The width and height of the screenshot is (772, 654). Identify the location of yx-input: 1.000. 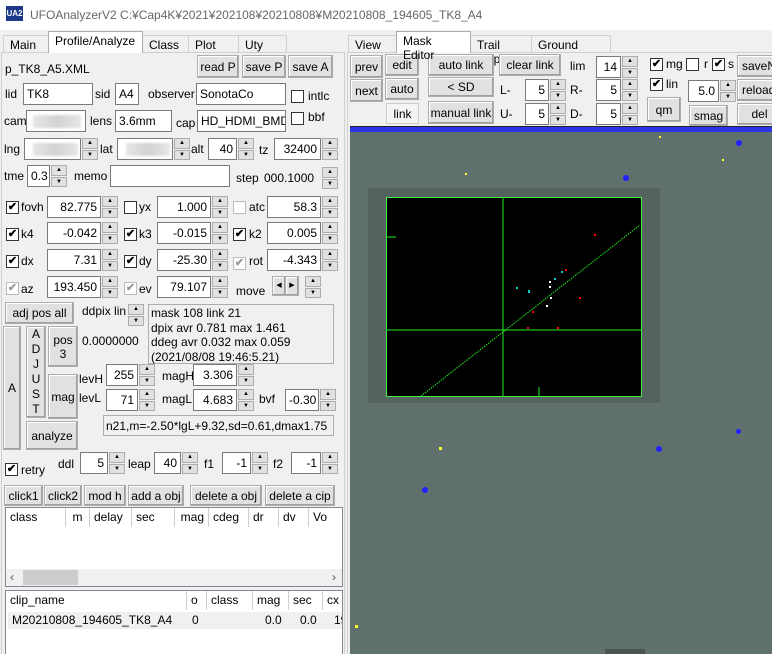
(184, 207).